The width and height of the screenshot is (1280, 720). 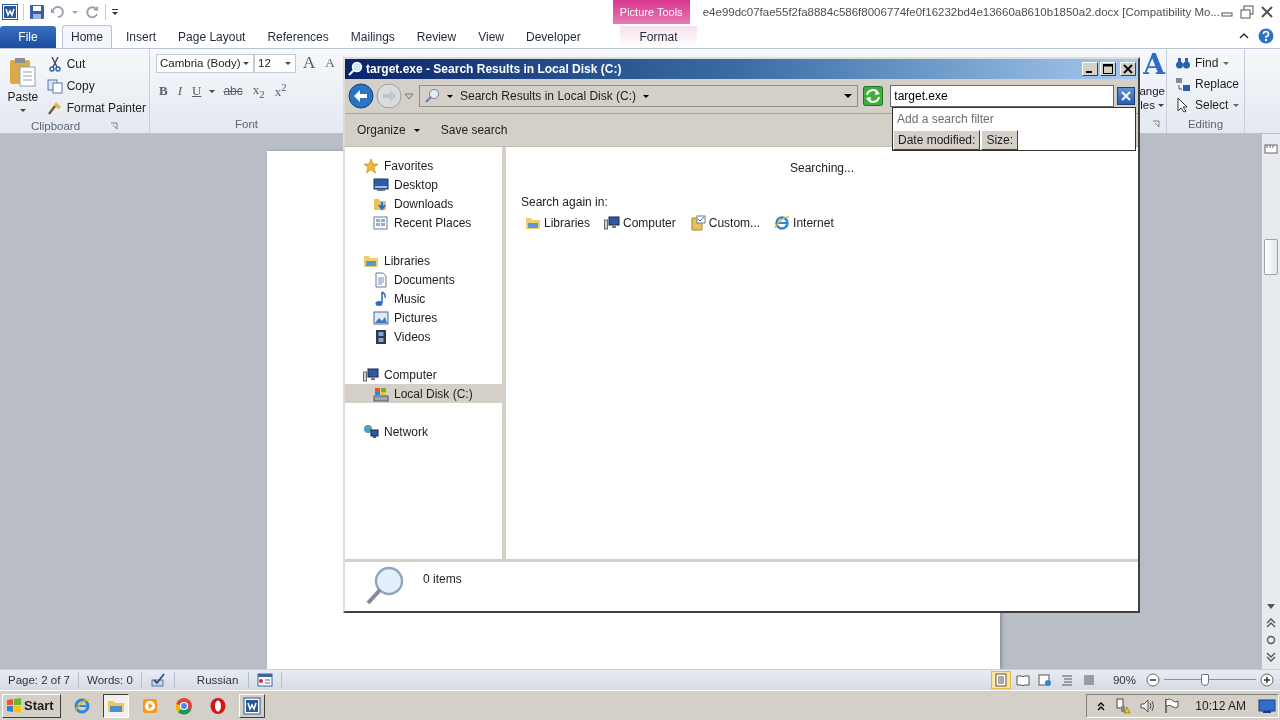 I want to click on show-desktop-icon, so click(x=1267, y=705).